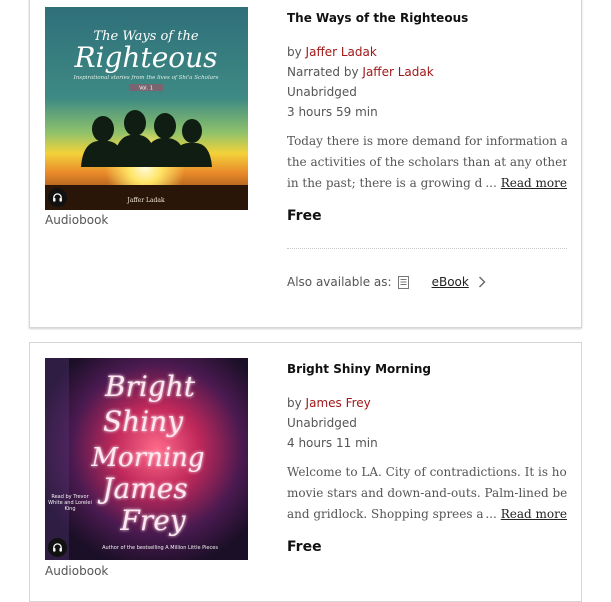  I want to click on cover-author: Jaffer Ladak, so click(145, 200).